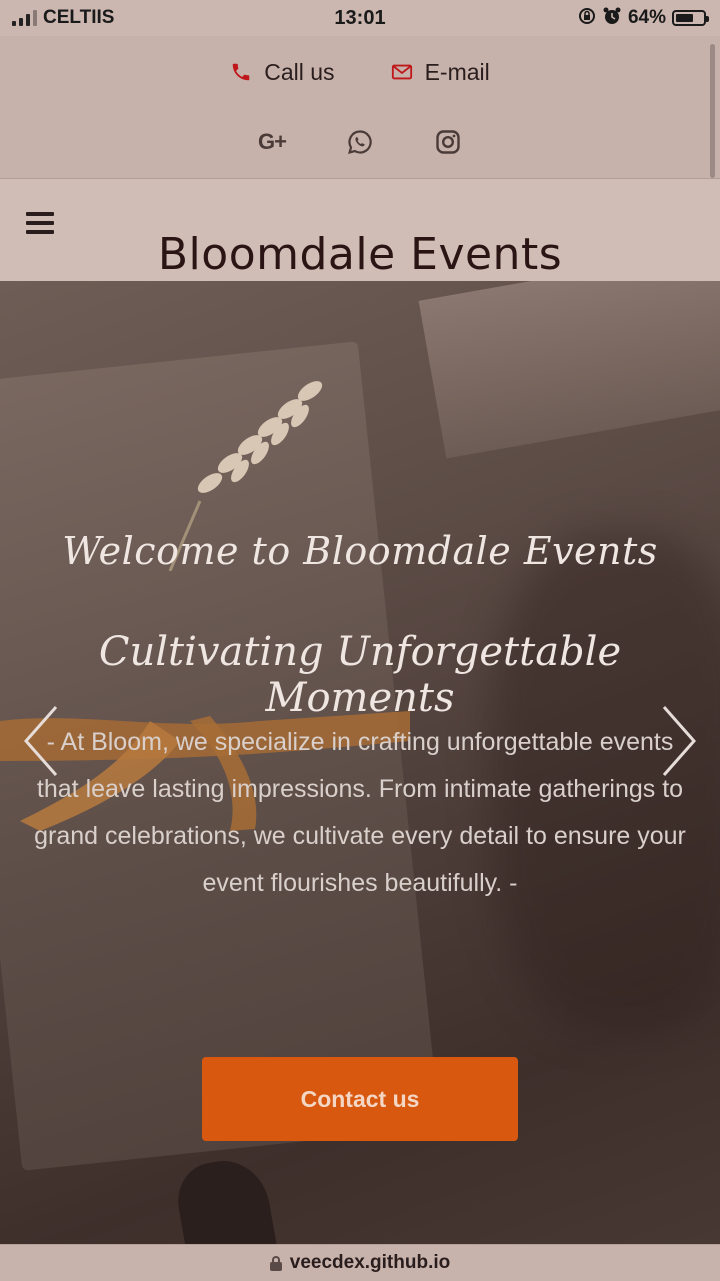 This screenshot has width=720, height=1281. What do you see at coordinates (401, 72) in the screenshot?
I see `envelope-icon` at bounding box center [401, 72].